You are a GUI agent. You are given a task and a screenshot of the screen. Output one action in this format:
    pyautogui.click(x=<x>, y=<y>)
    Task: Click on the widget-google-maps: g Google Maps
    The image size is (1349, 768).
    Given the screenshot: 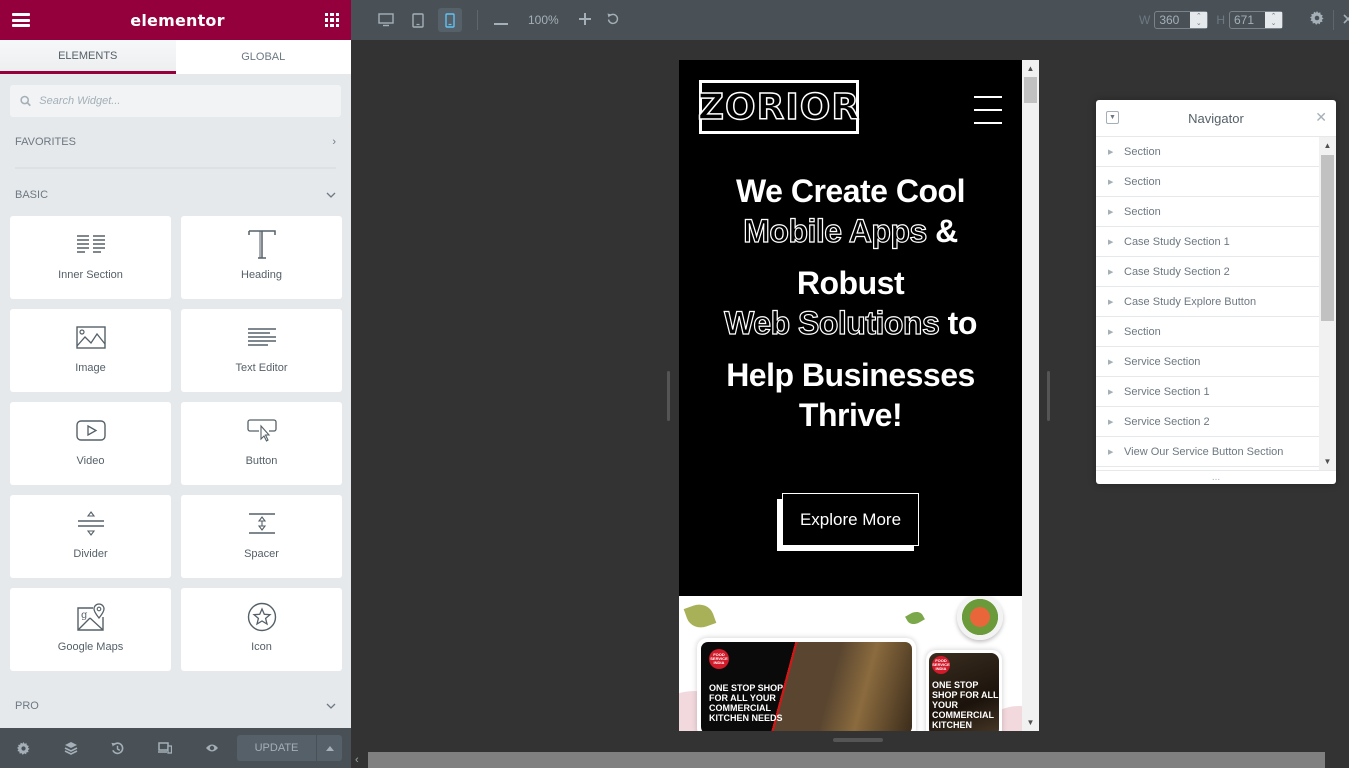 What is the action you would take?
    pyautogui.click(x=90, y=629)
    